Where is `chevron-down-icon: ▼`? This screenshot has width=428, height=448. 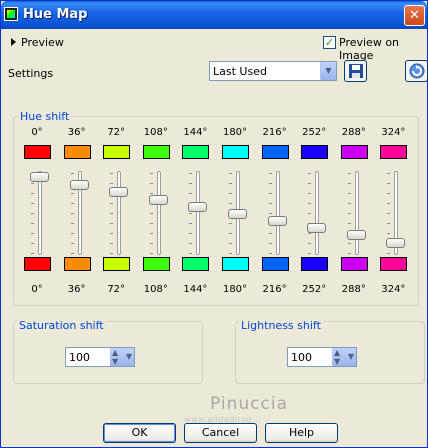
chevron-down-icon: ▼ is located at coordinates (328, 71).